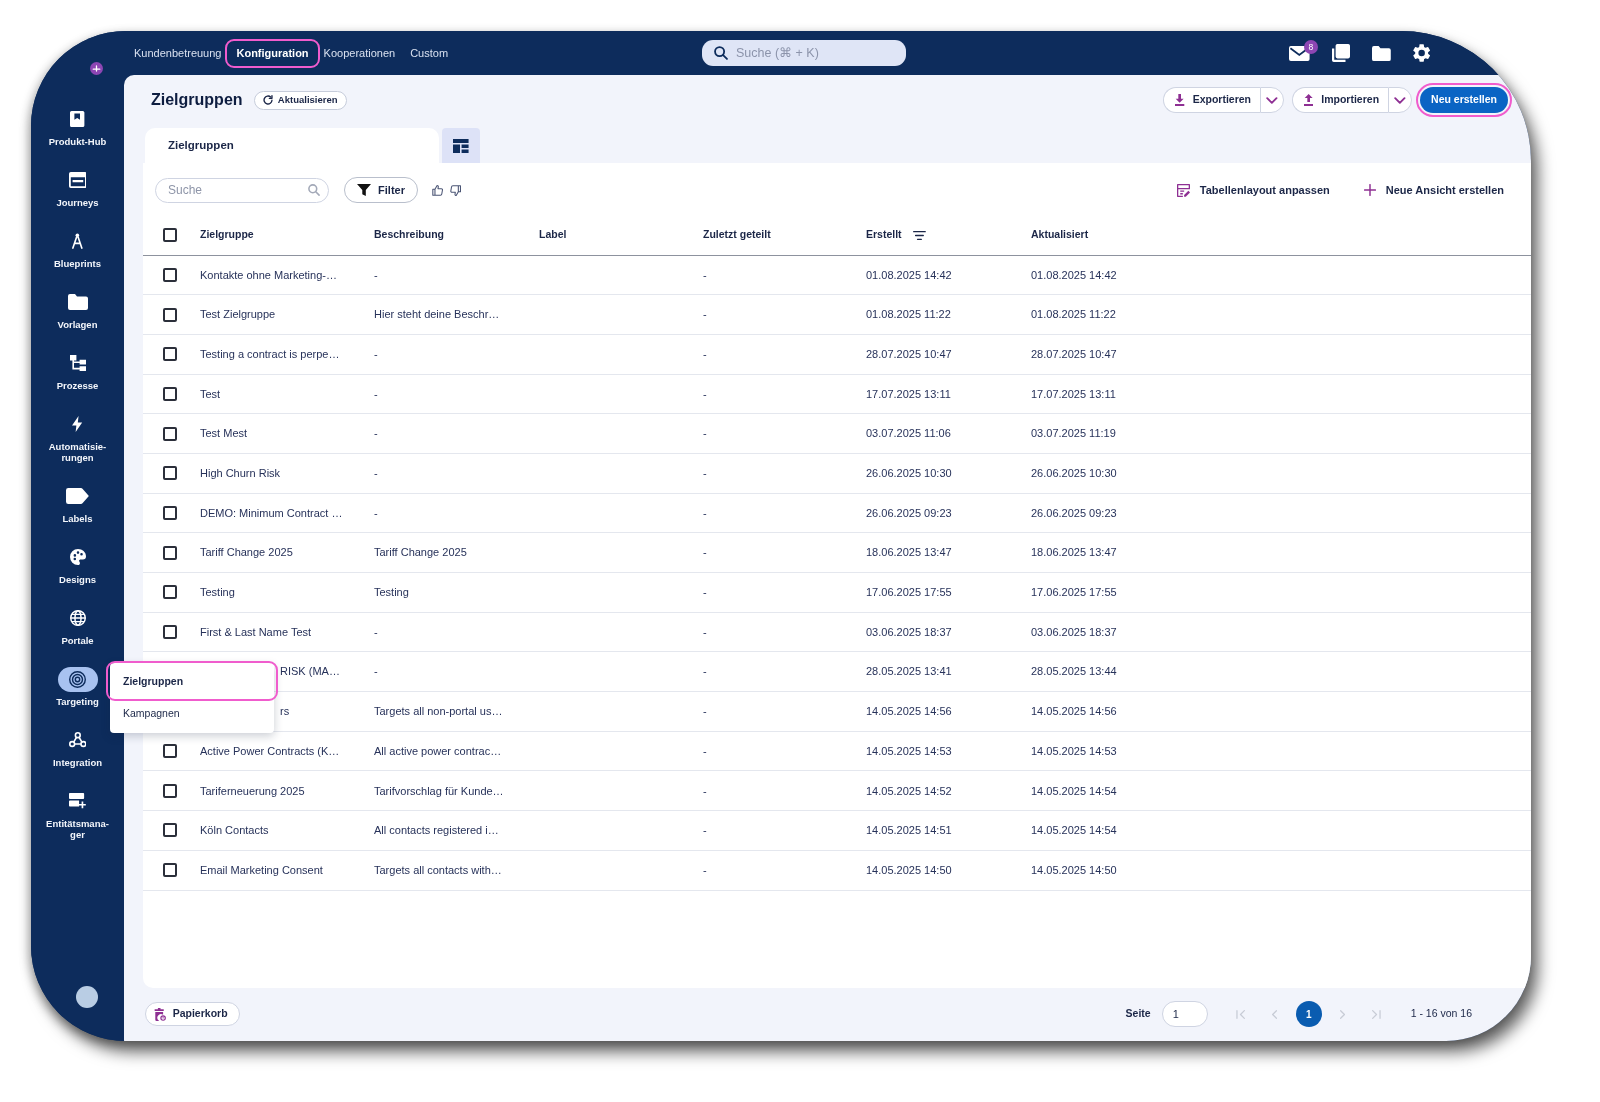 Image resolution: width=1600 pixels, height=1102 pixels. Describe the element at coordinates (1148, 790) in the screenshot. I see `table-cell: 14.05.2025 14:54` at that location.